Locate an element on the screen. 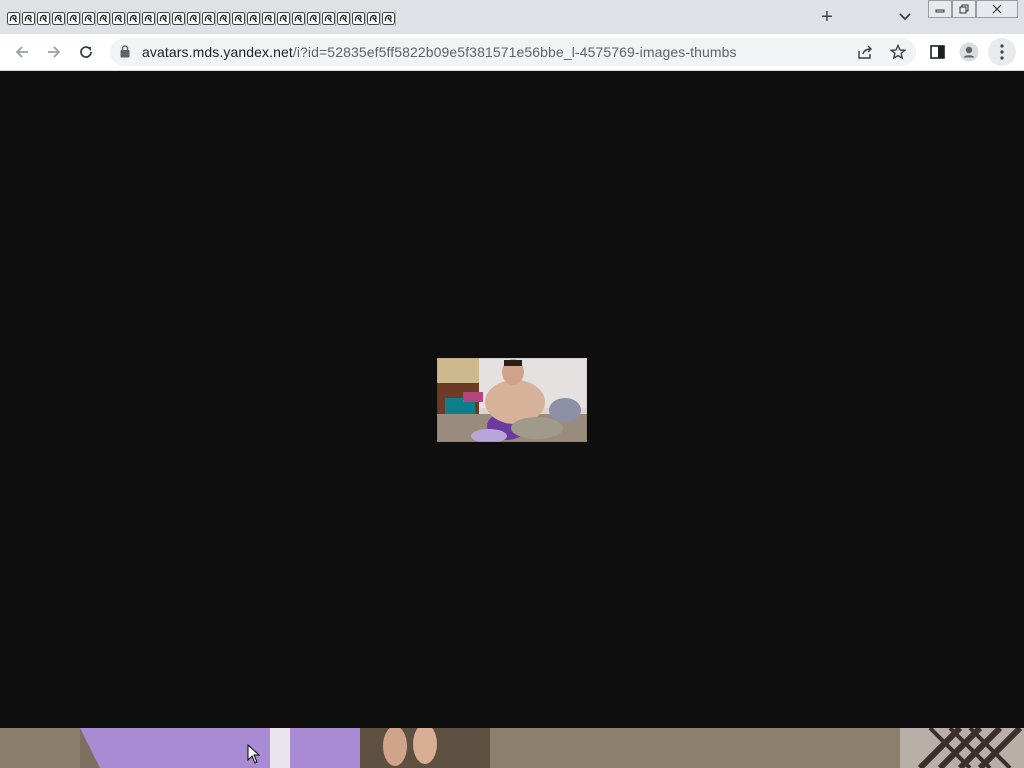 This screenshot has height=768, width=1024. minimize-icon is located at coordinates (940, 11).